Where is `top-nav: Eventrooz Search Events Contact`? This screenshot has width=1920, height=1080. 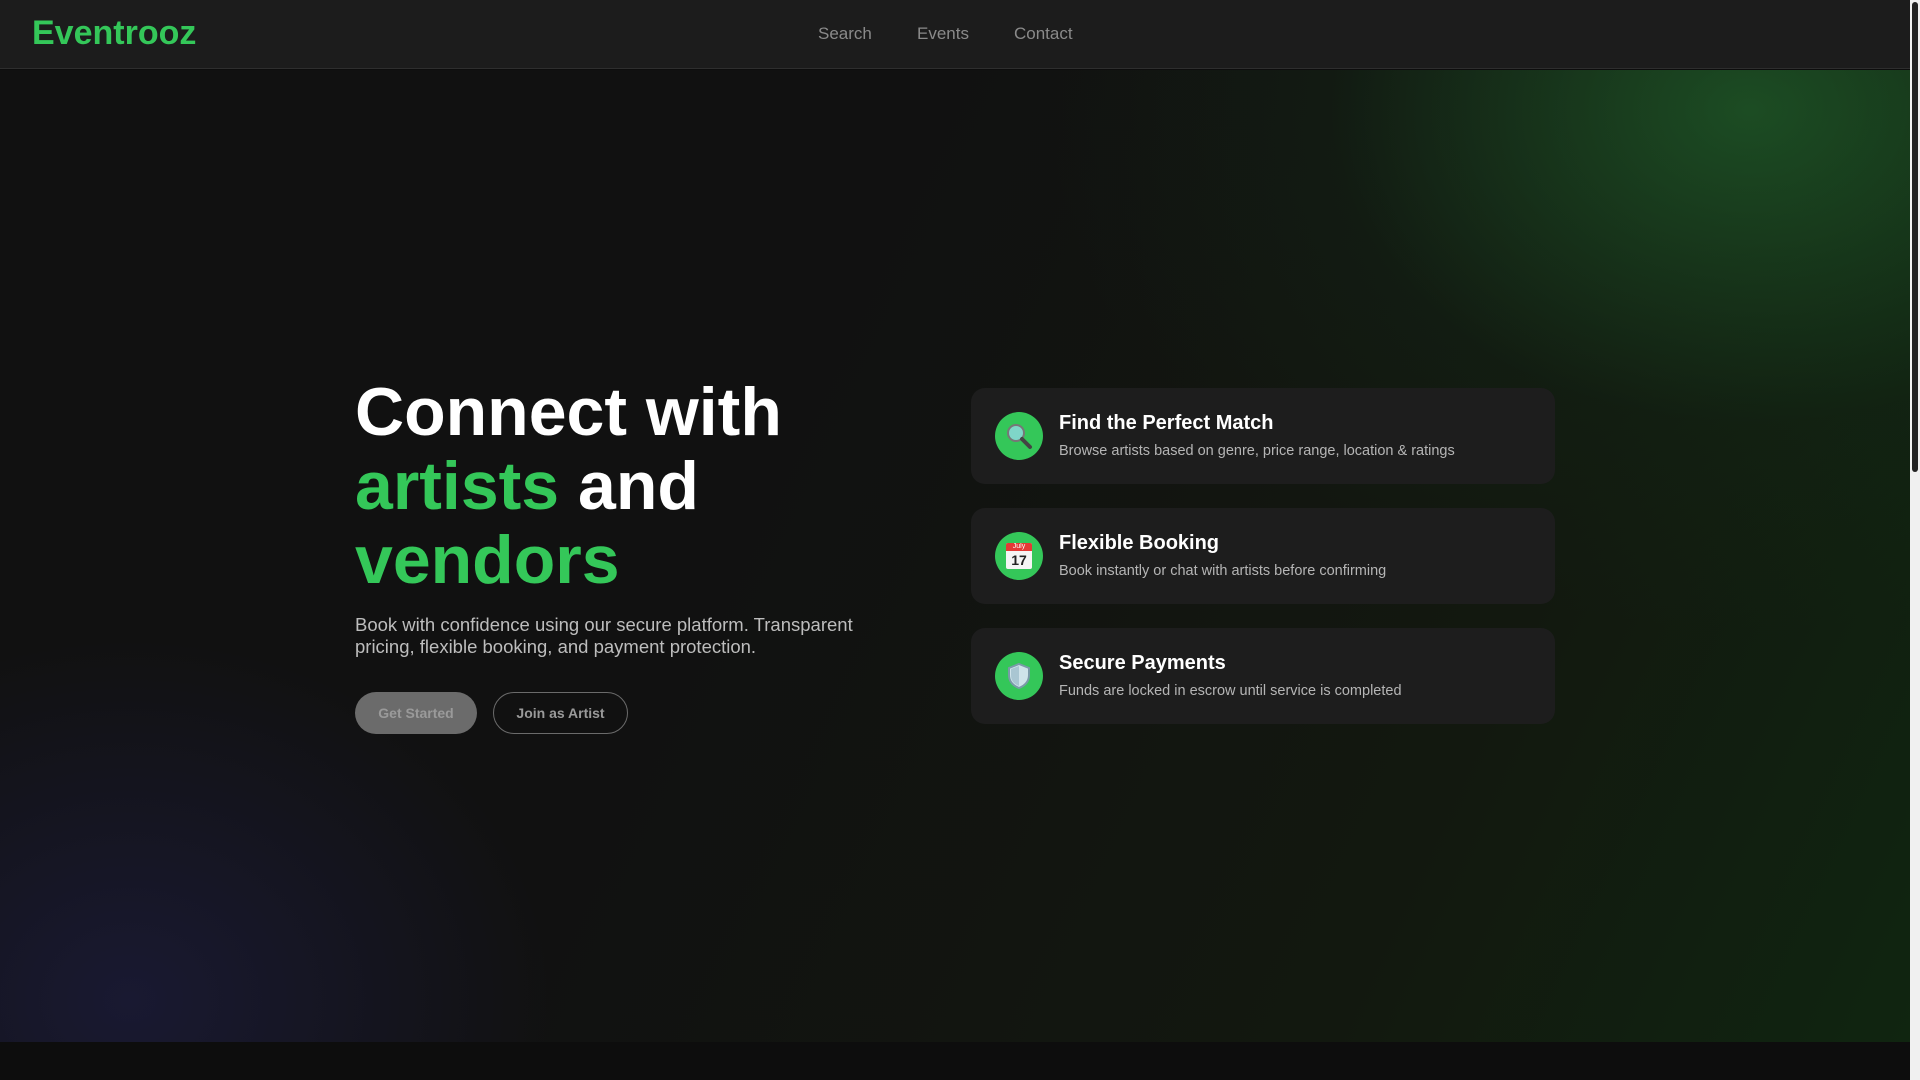 top-nav: Eventrooz Search Events Contact is located at coordinates (955, 34).